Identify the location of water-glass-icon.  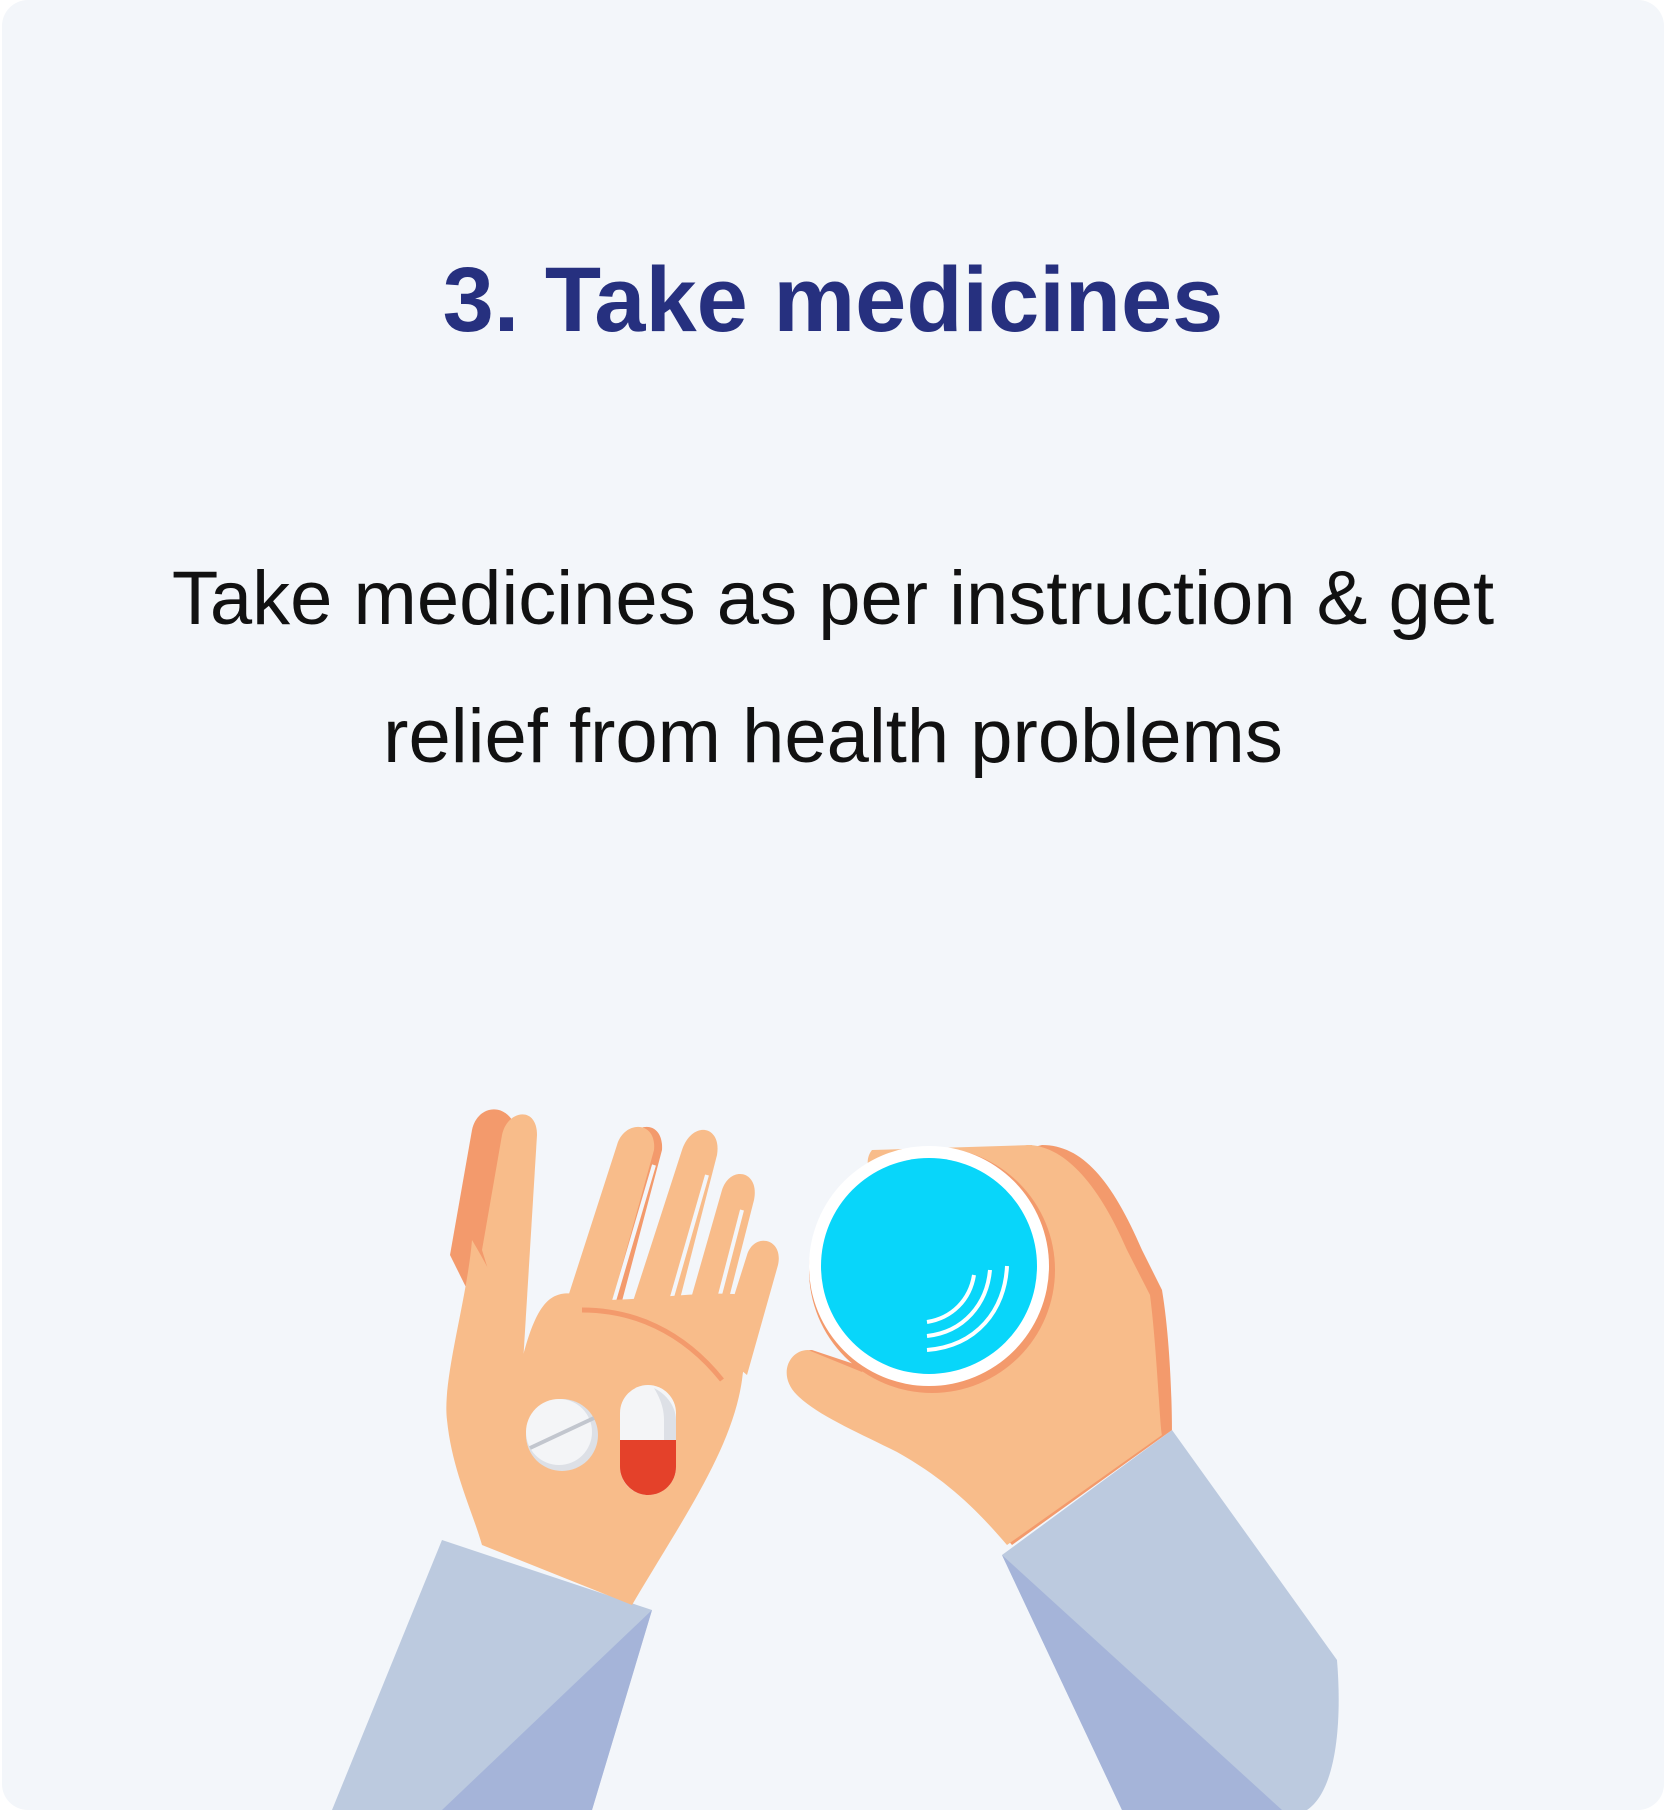
(932, 1269).